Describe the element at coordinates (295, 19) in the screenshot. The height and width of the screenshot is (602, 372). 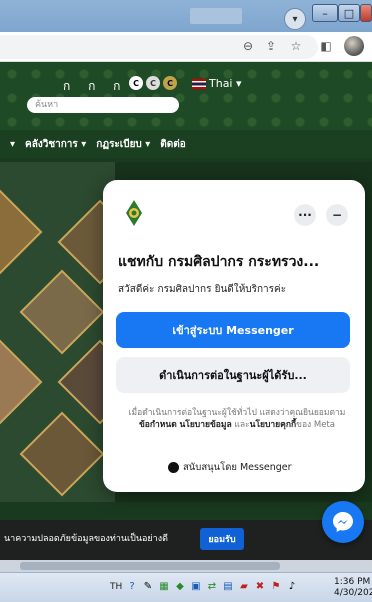
I see `profile-dropdown-icon: ▾` at that location.